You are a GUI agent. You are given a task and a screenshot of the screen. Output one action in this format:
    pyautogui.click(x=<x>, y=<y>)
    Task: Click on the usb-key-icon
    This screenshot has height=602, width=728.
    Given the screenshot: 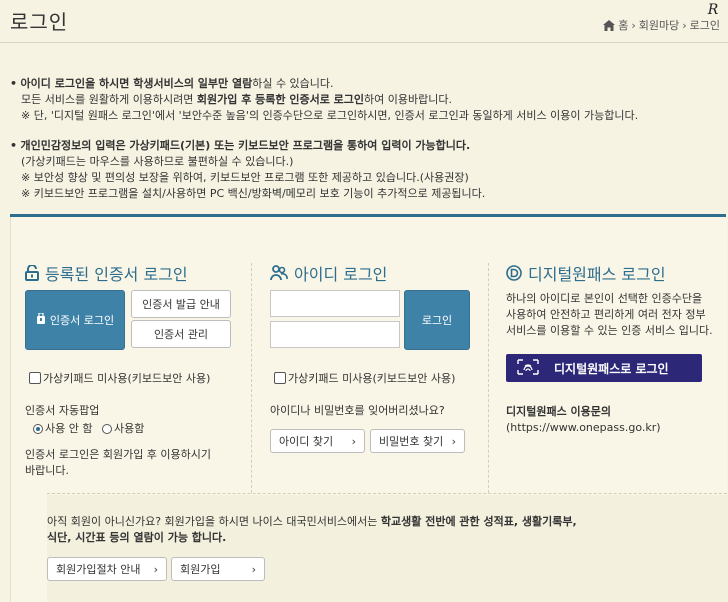 What is the action you would take?
    pyautogui.click(x=41, y=319)
    